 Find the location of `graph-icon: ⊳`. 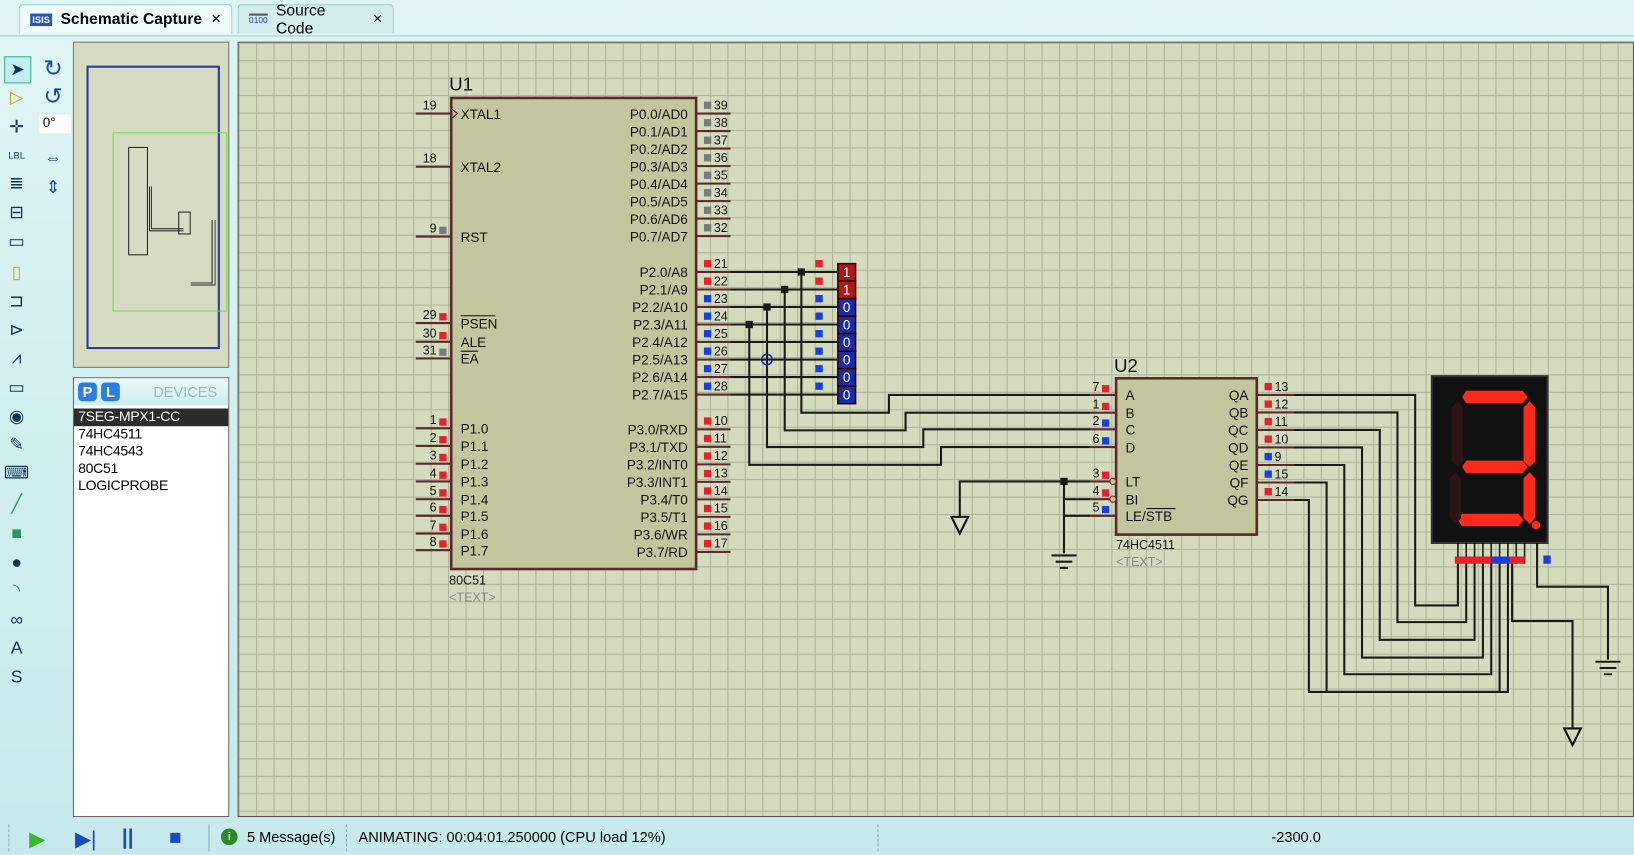

graph-icon: ⊳ is located at coordinates (16, 330).